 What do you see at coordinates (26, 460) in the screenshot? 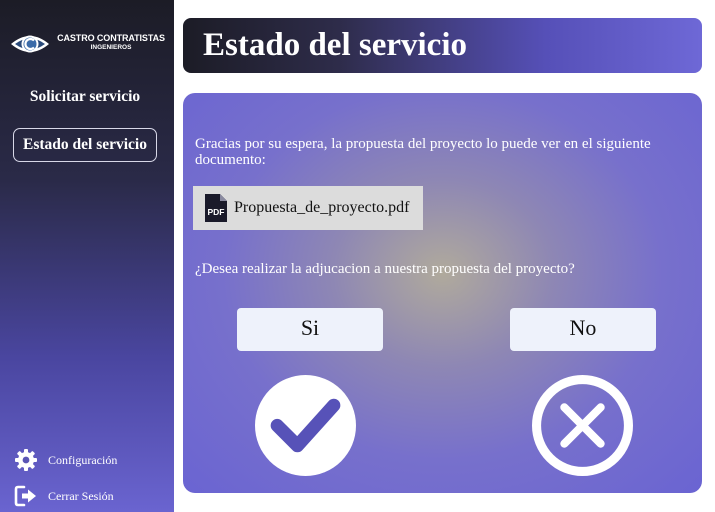
I see `gear-icon` at bounding box center [26, 460].